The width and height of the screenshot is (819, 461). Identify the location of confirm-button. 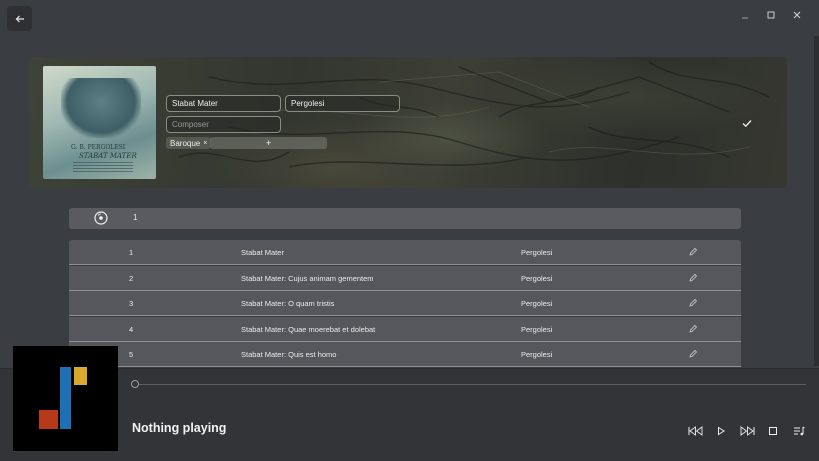
(747, 123).